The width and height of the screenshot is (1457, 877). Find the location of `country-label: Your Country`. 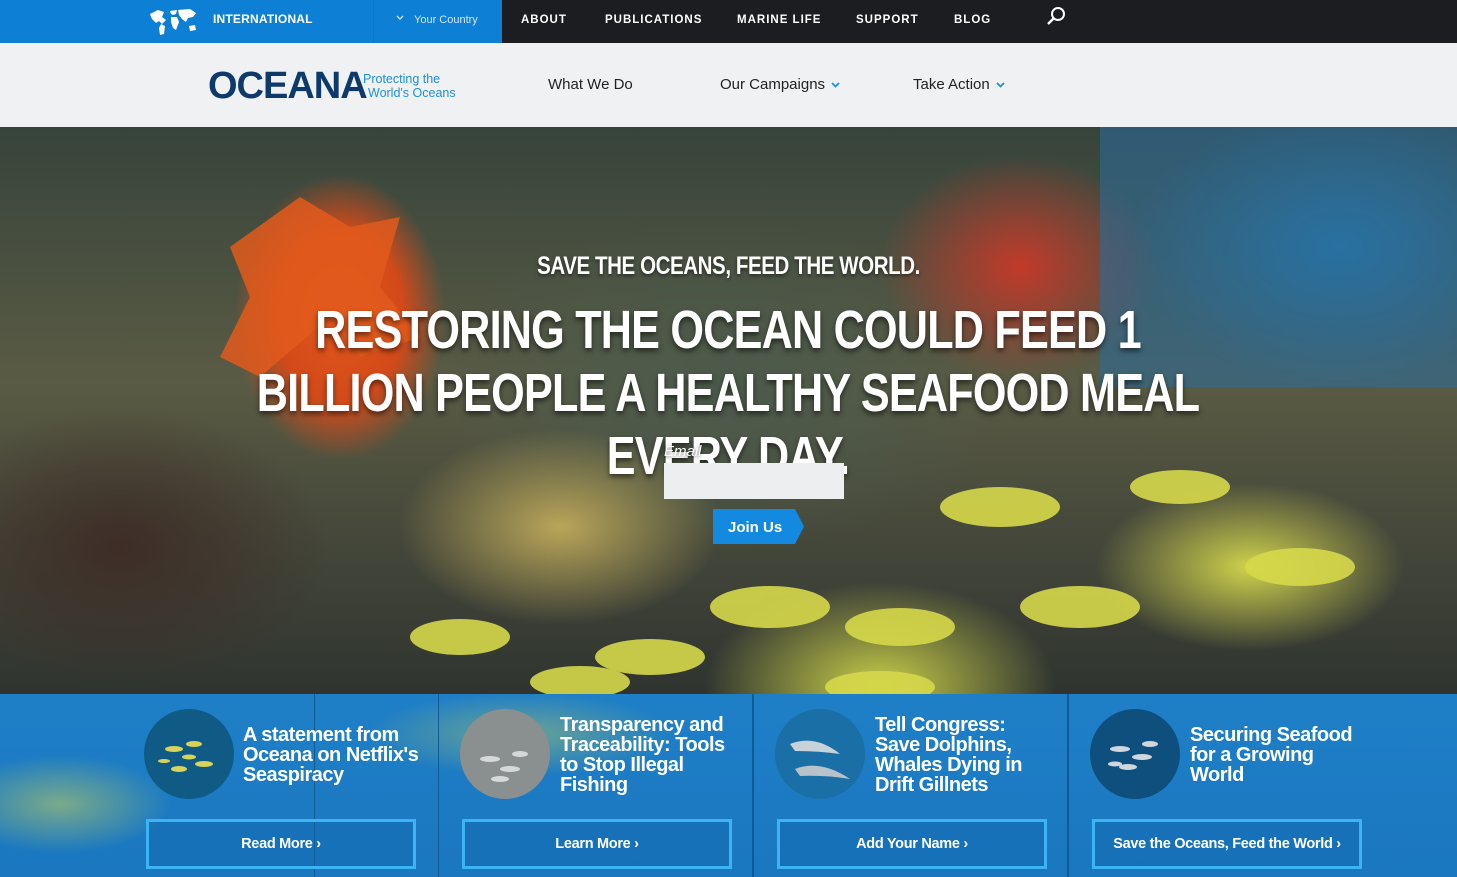

country-label: Your Country is located at coordinates (446, 20).